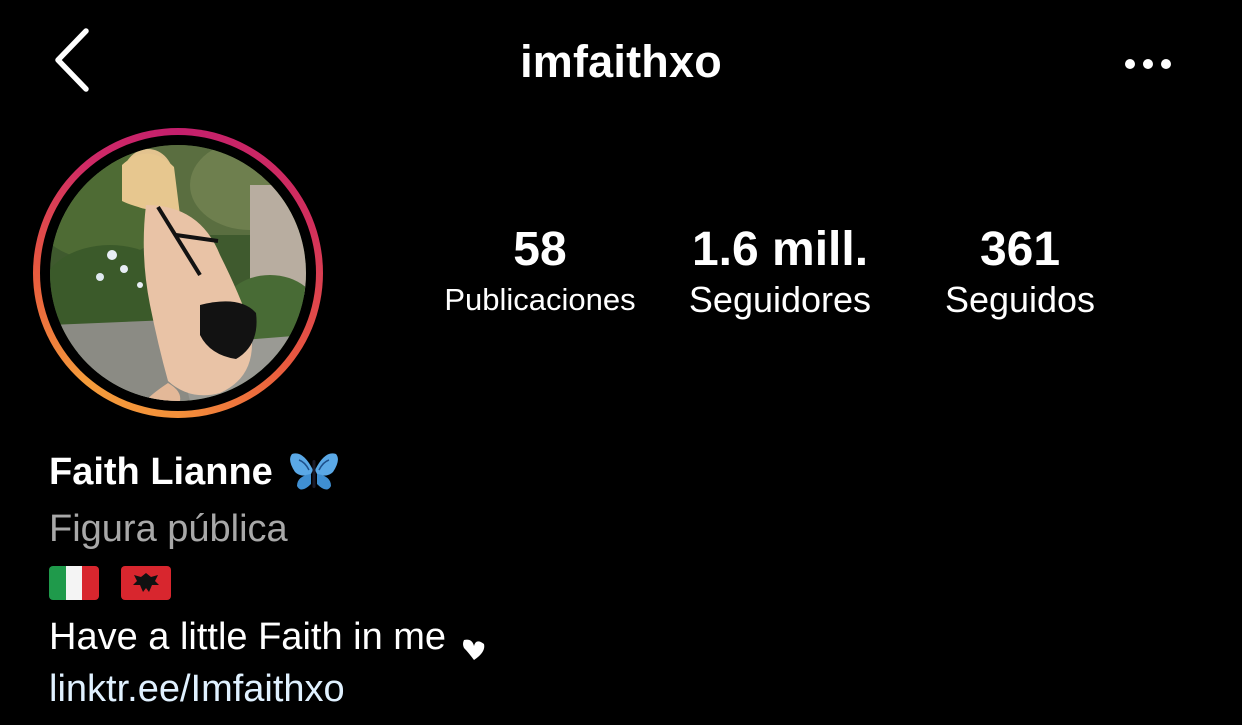 Image resolution: width=1242 pixels, height=725 pixels. What do you see at coordinates (161, 471) in the screenshot?
I see `full-name: Faith Lianne` at bounding box center [161, 471].